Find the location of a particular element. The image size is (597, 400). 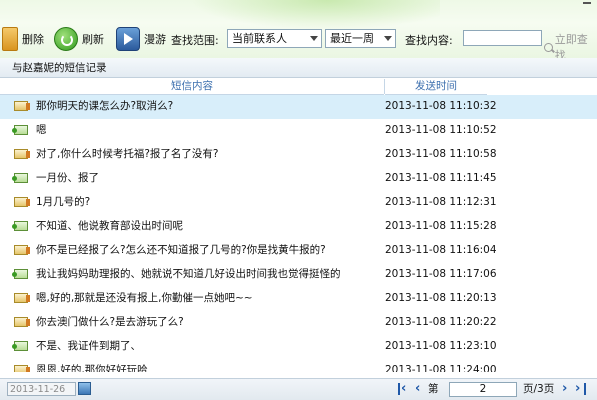

scope-select: 当前联系人 is located at coordinates (274, 38).